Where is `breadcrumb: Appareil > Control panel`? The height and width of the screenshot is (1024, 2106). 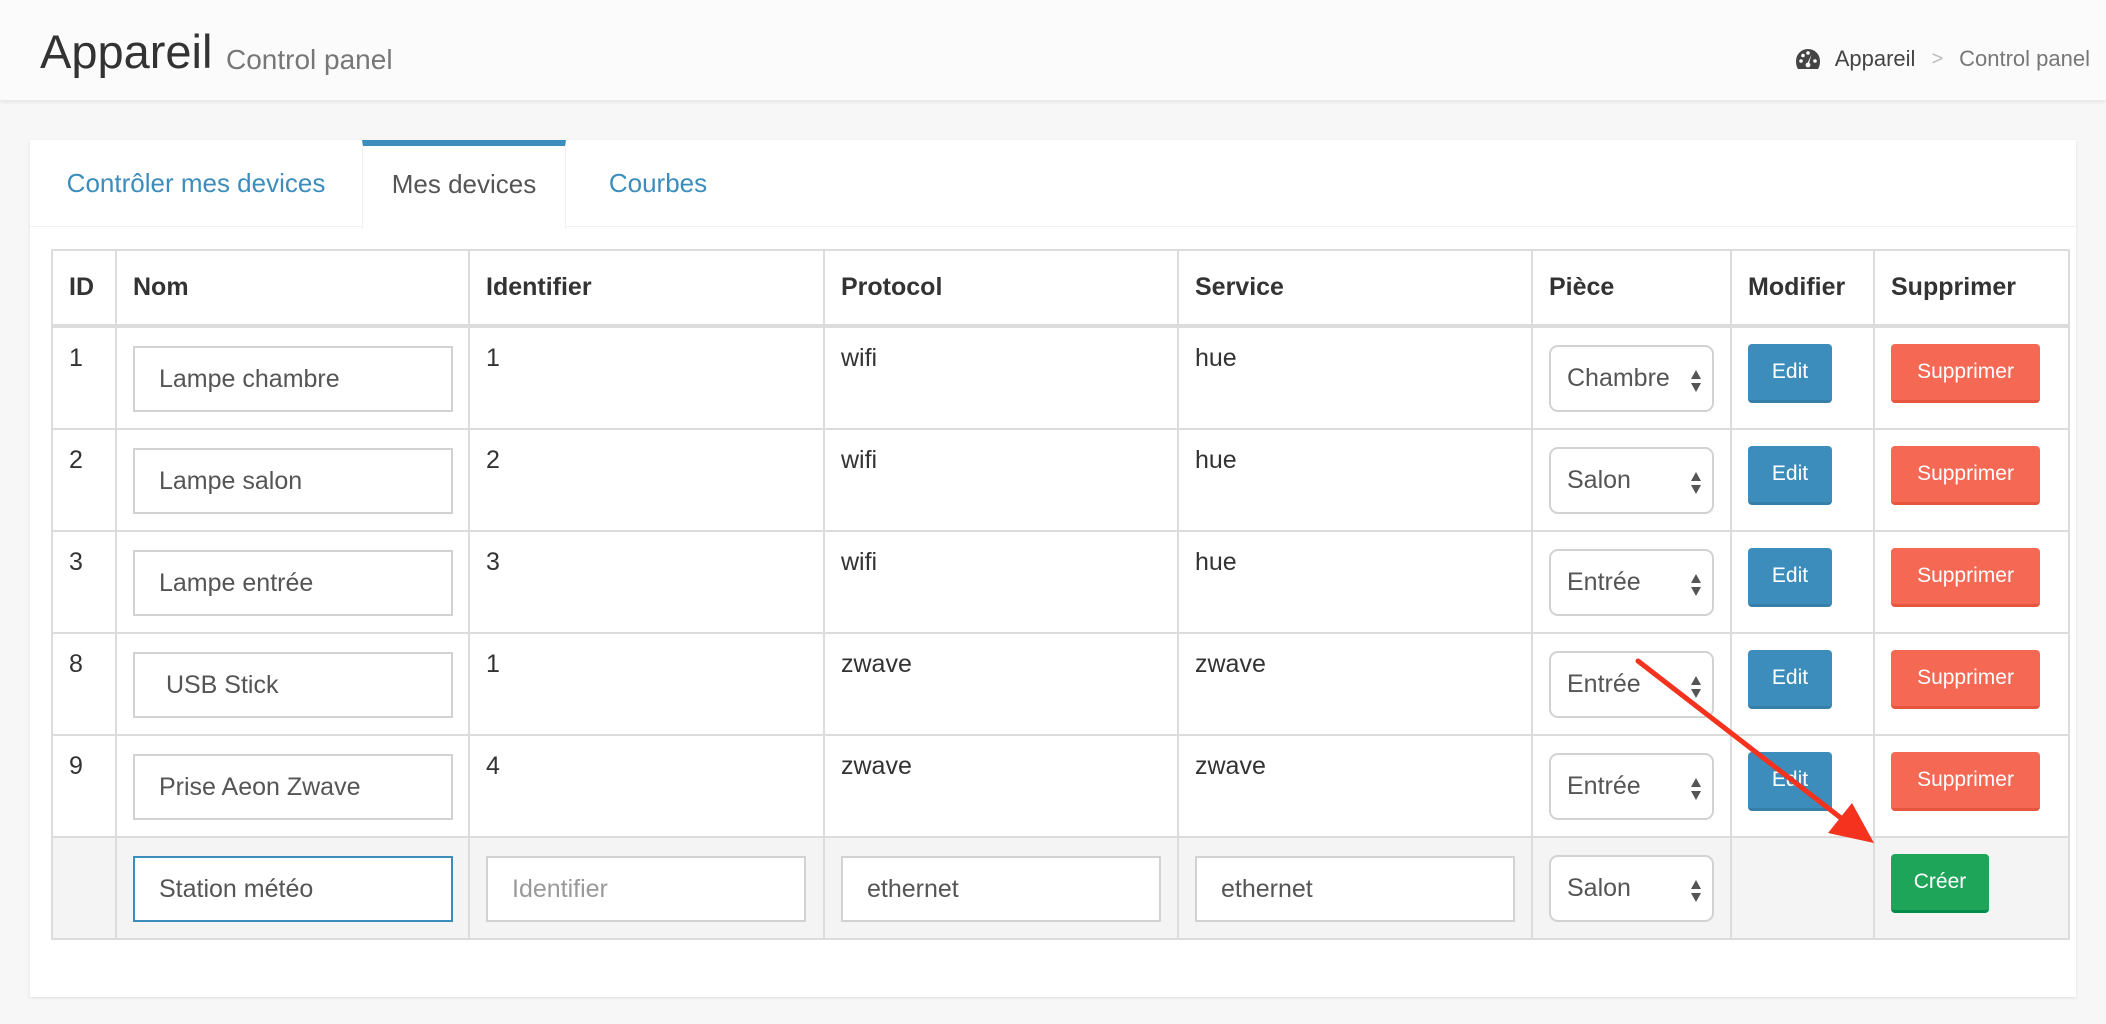 breadcrumb: Appareil > Control panel is located at coordinates (1942, 59).